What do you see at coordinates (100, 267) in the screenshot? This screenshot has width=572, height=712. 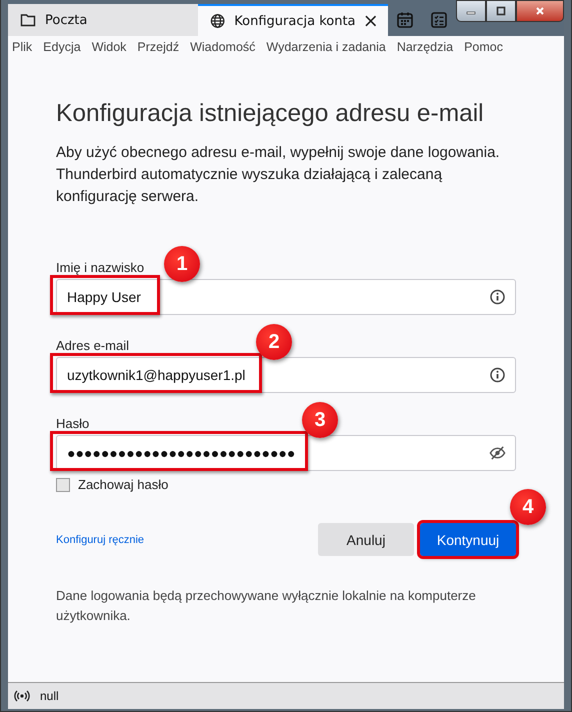 I see `field-label: Imię i nazwisko` at bounding box center [100, 267].